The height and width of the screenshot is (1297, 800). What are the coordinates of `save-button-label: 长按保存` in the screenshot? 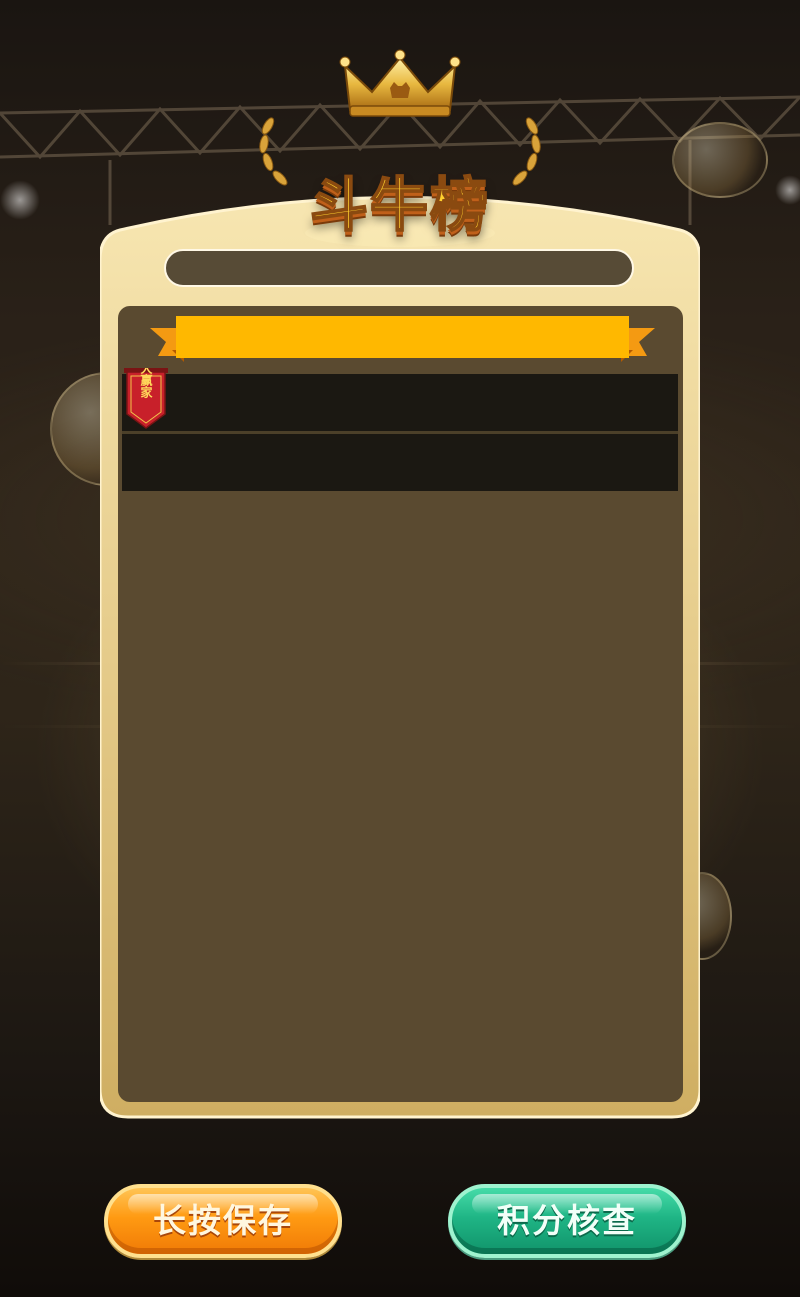 It's located at (223, 1220).